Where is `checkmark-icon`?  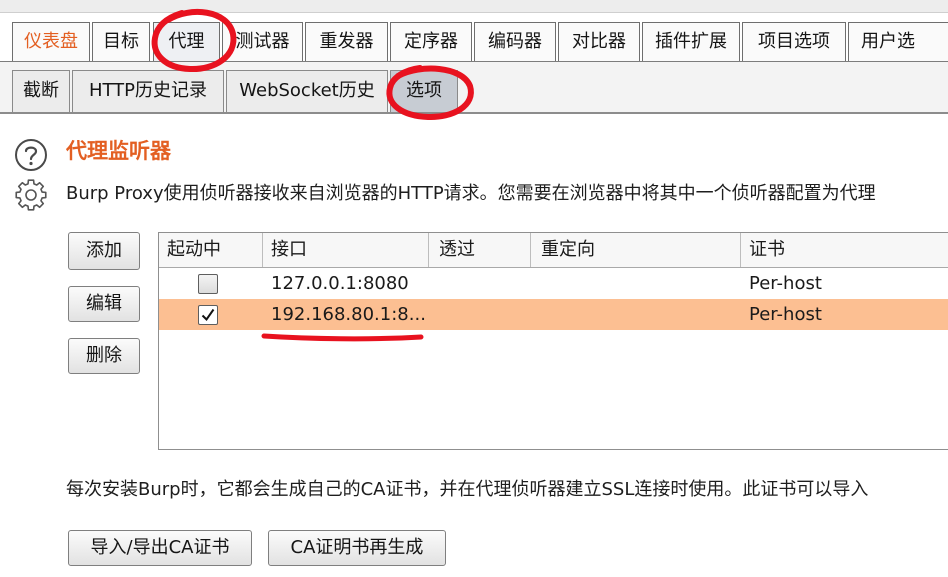
checkmark-icon is located at coordinates (208, 314).